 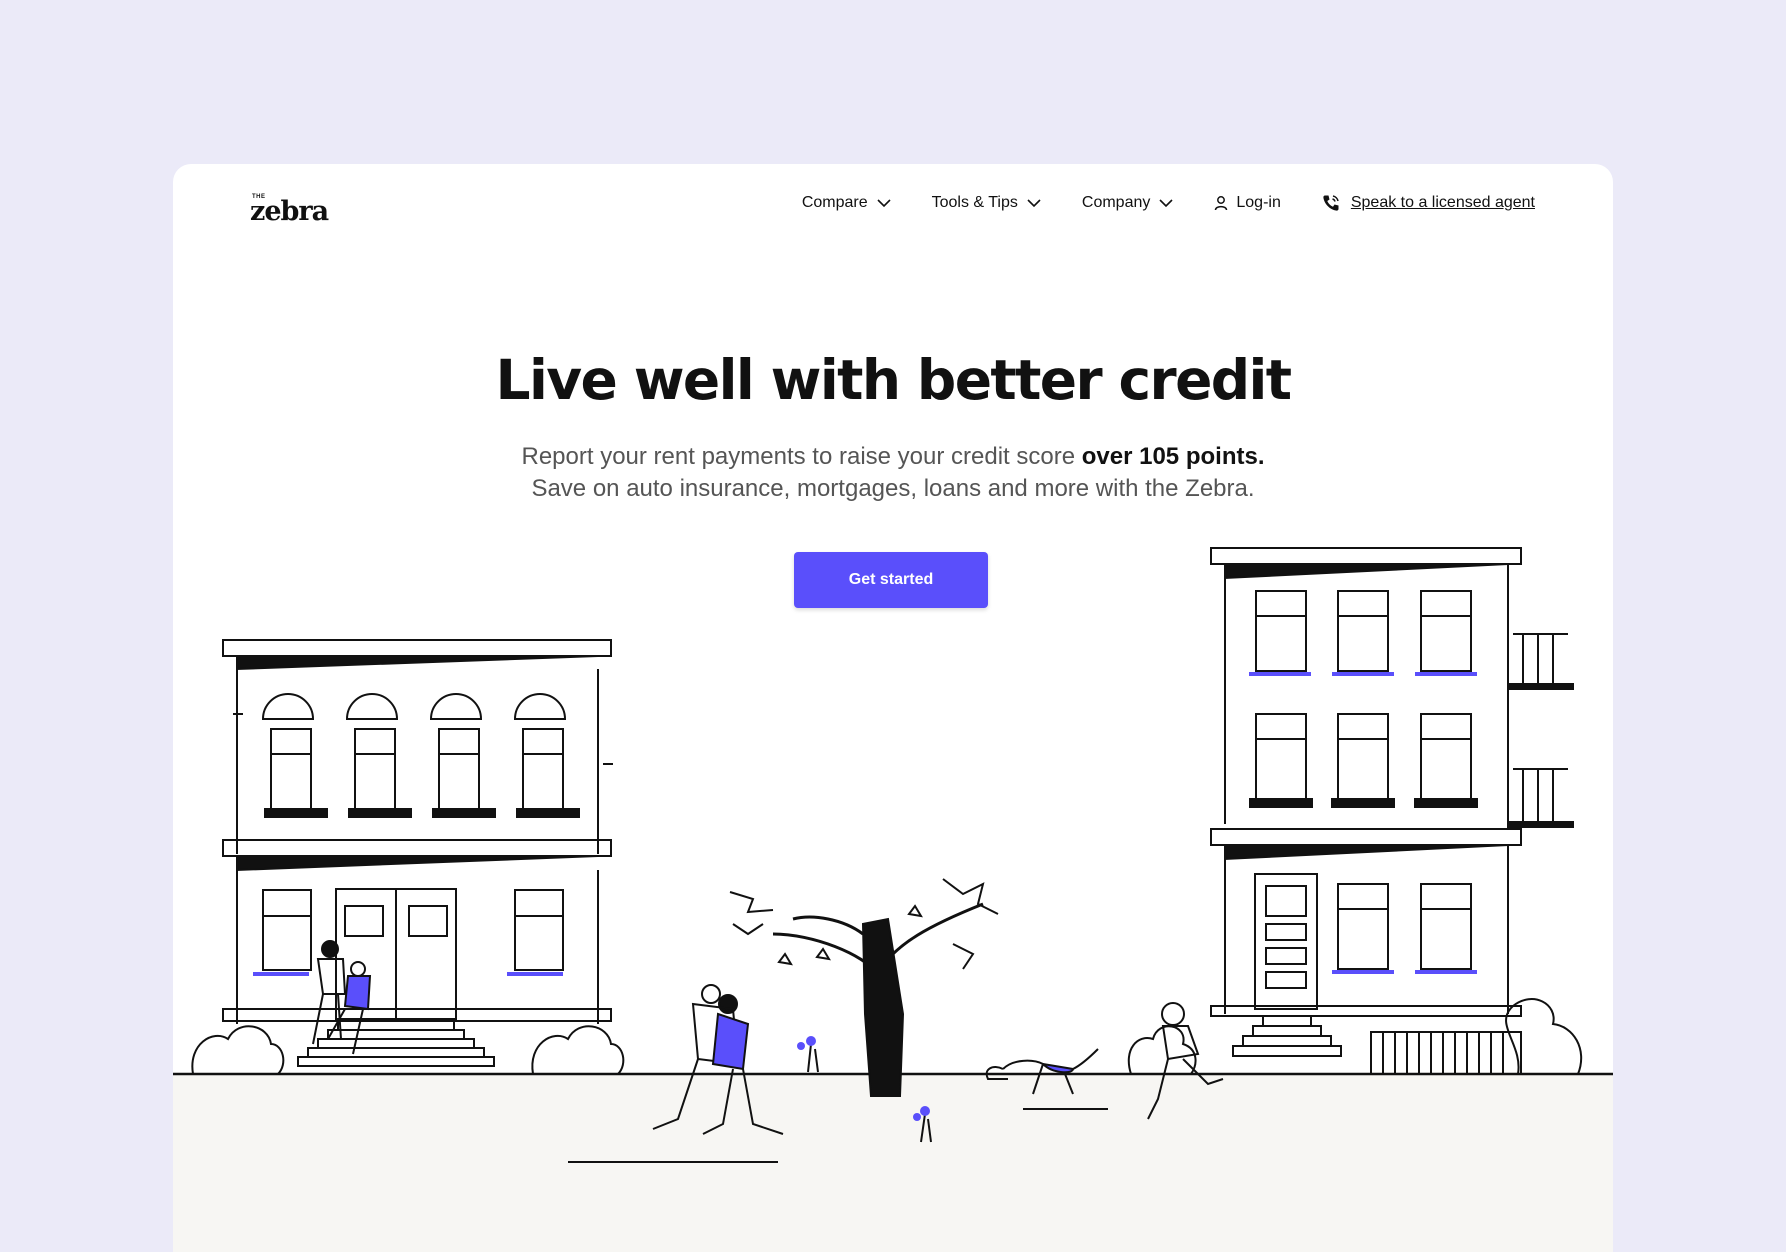 What do you see at coordinates (1046, 1079) in the screenshot?
I see `running-dog` at bounding box center [1046, 1079].